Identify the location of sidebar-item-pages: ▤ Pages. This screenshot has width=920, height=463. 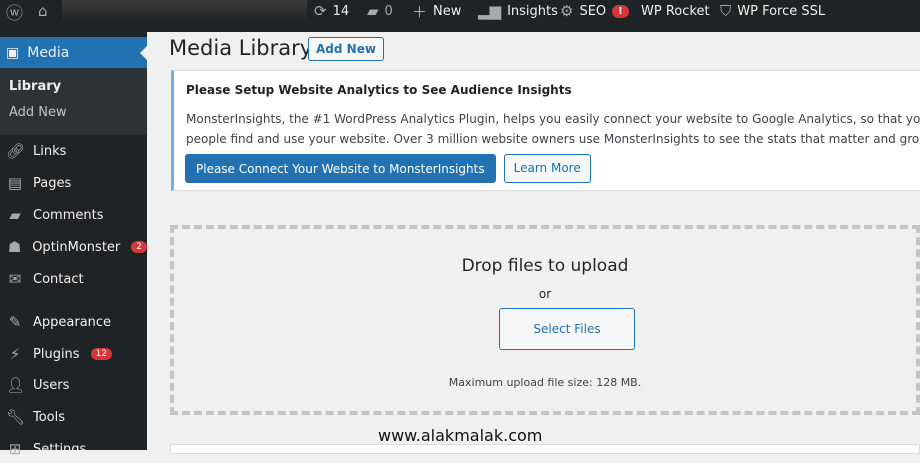
(73, 183).